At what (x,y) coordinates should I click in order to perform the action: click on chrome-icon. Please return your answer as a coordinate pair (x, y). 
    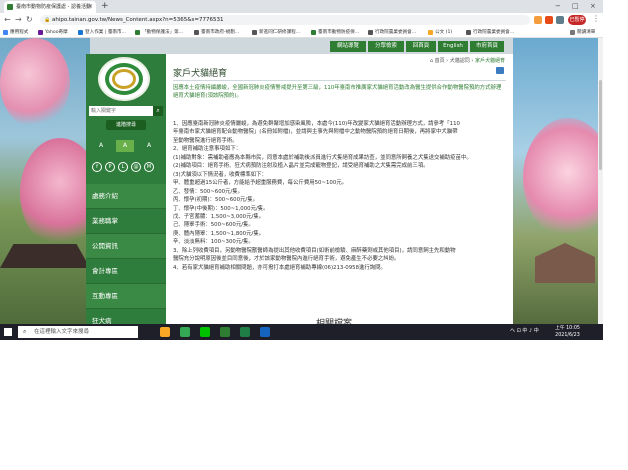
    Looking at the image, I should click on (185, 332).